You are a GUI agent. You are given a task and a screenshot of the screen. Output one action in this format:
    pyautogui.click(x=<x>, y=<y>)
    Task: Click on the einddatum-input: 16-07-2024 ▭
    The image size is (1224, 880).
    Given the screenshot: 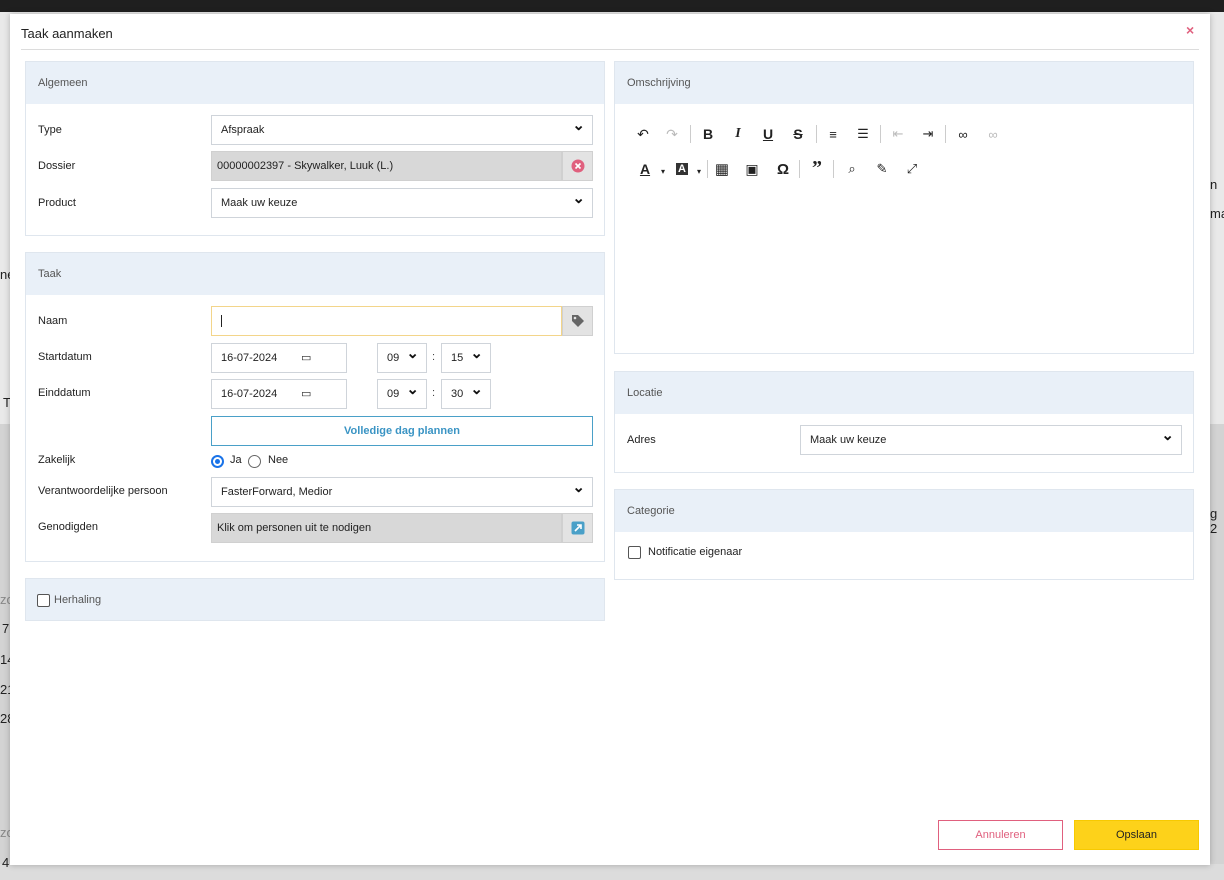 What is the action you would take?
    pyautogui.click(x=279, y=394)
    